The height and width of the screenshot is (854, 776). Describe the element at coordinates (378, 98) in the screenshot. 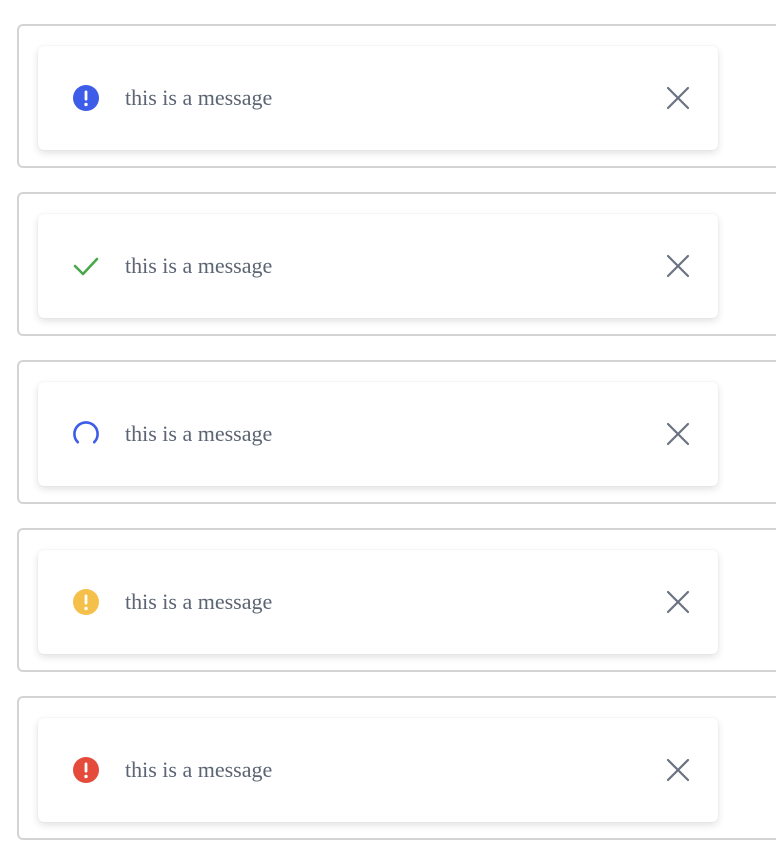

I see `toast-info: this is a message` at that location.